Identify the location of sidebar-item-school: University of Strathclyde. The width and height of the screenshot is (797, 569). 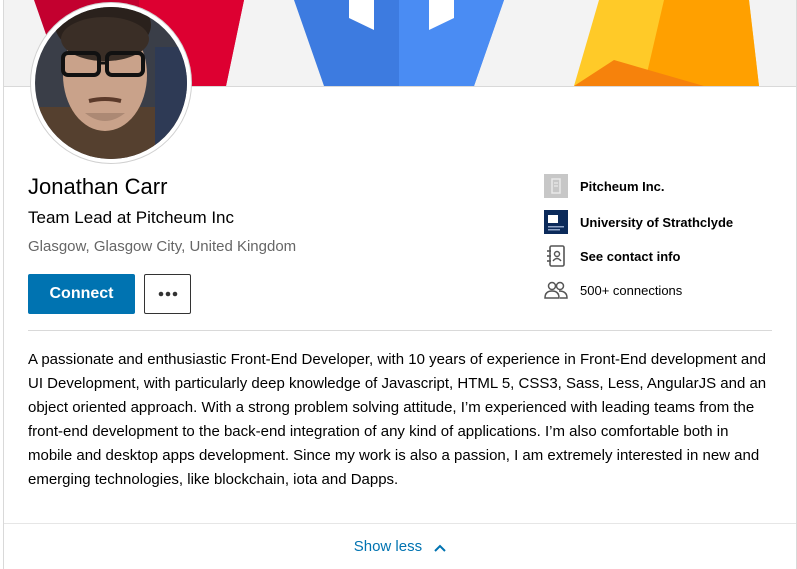
(638, 222).